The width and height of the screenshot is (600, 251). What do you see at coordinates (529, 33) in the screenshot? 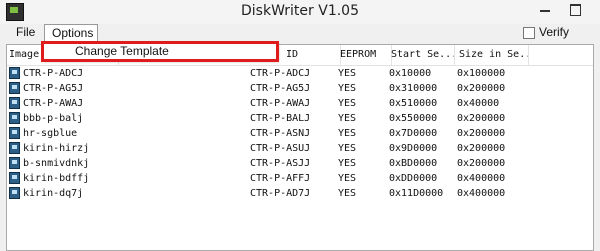
I see `checkbox-box` at bounding box center [529, 33].